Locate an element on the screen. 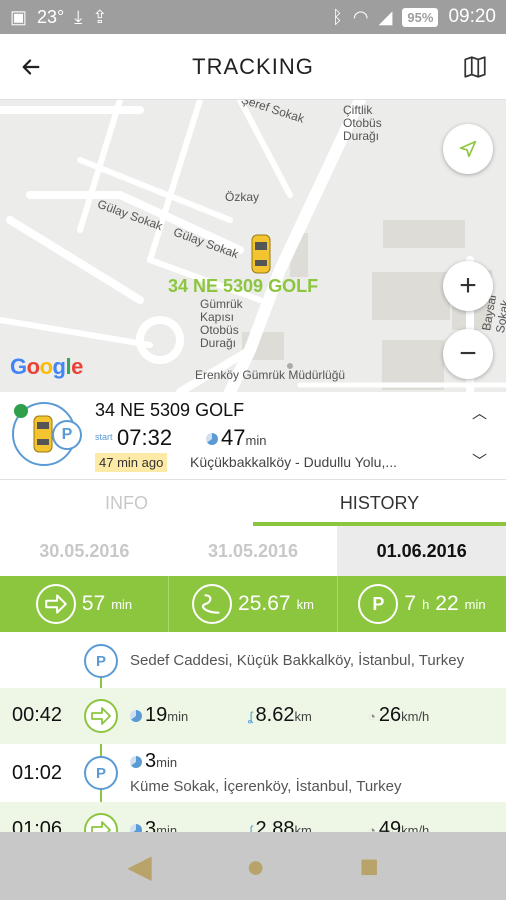 The height and width of the screenshot is (900, 506). tab-history: HISTORY is located at coordinates (379, 503).